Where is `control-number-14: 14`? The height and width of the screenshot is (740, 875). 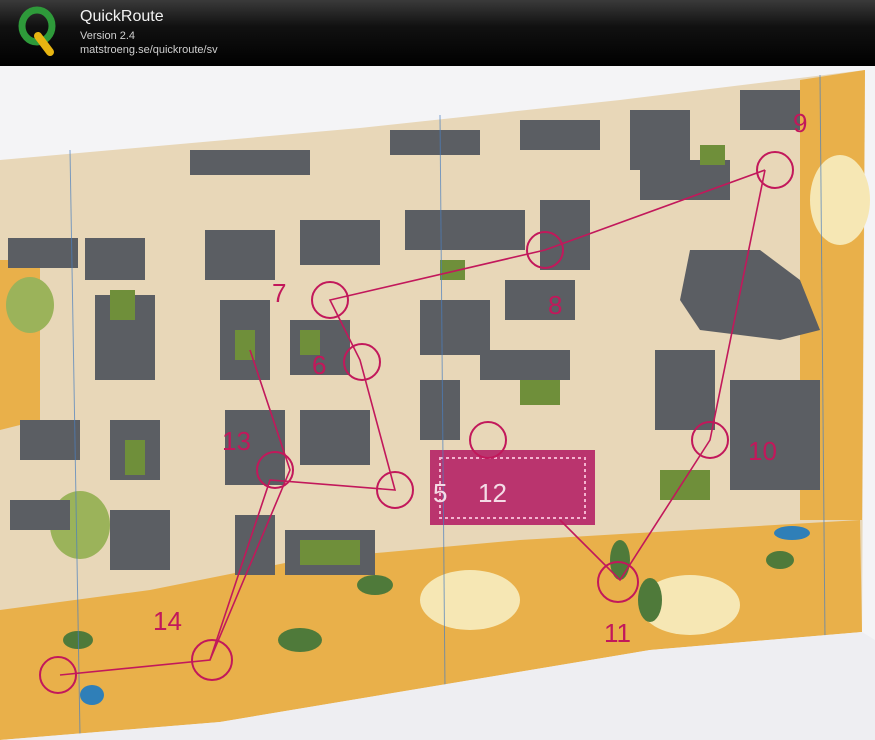
control-number-14: 14 is located at coordinates (167, 621).